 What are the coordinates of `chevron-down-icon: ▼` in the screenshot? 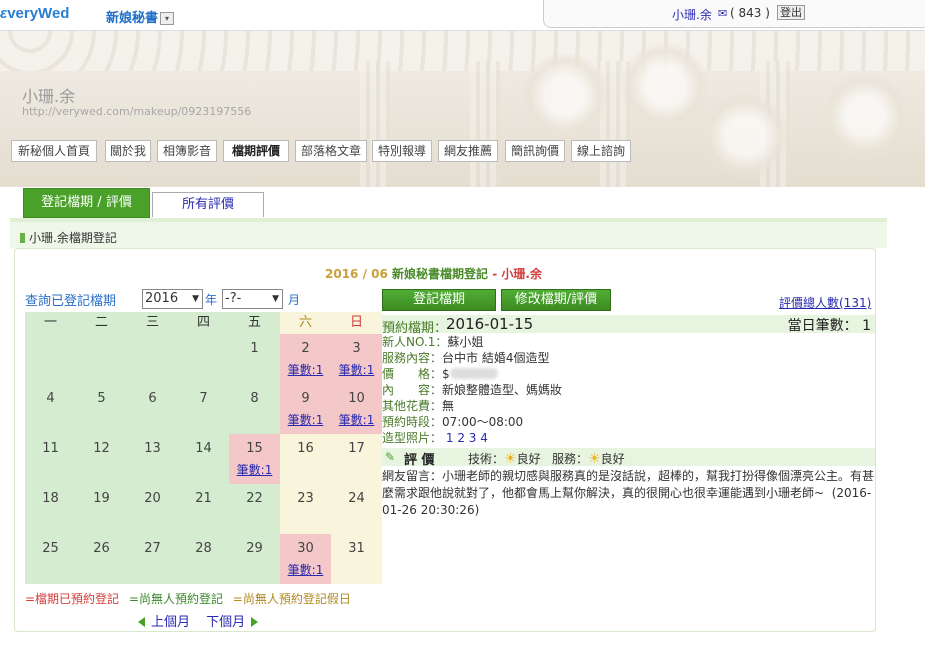 It's located at (195, 299).